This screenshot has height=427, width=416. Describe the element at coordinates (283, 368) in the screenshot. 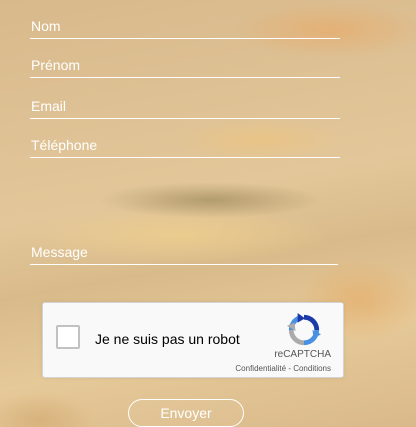

I see `recaptcha-legal-links: Confidentialité - Conditions` at that location.